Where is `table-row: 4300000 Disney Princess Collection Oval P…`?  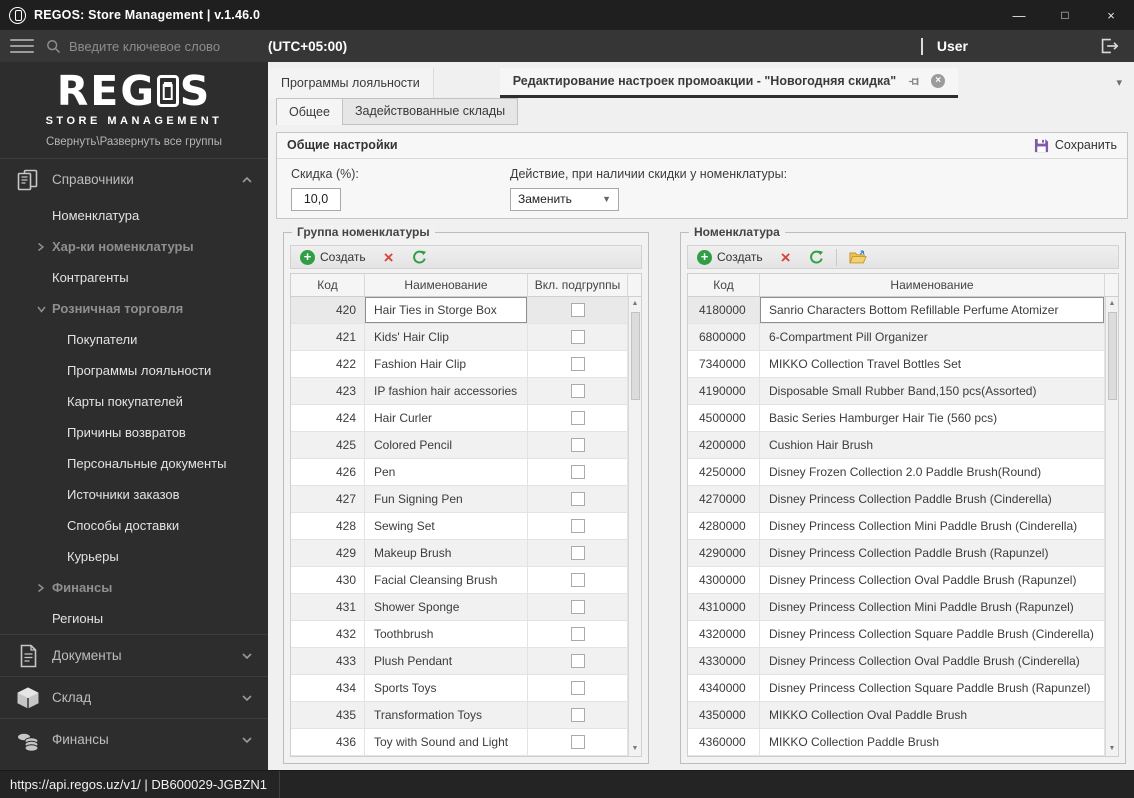
table-row: 4300000 Disney Princess Collection Oval P… is located at coordinates (896, 580).